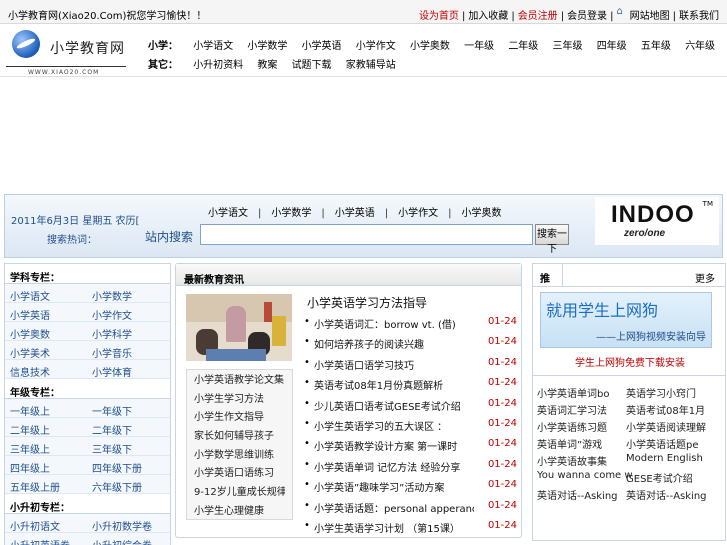 This screenshot has height=545, width=727. What do you see at coordinates (699, 16) in the screenshot?
I see `contact-link: 联系我们` at bounding box center [699, 16].